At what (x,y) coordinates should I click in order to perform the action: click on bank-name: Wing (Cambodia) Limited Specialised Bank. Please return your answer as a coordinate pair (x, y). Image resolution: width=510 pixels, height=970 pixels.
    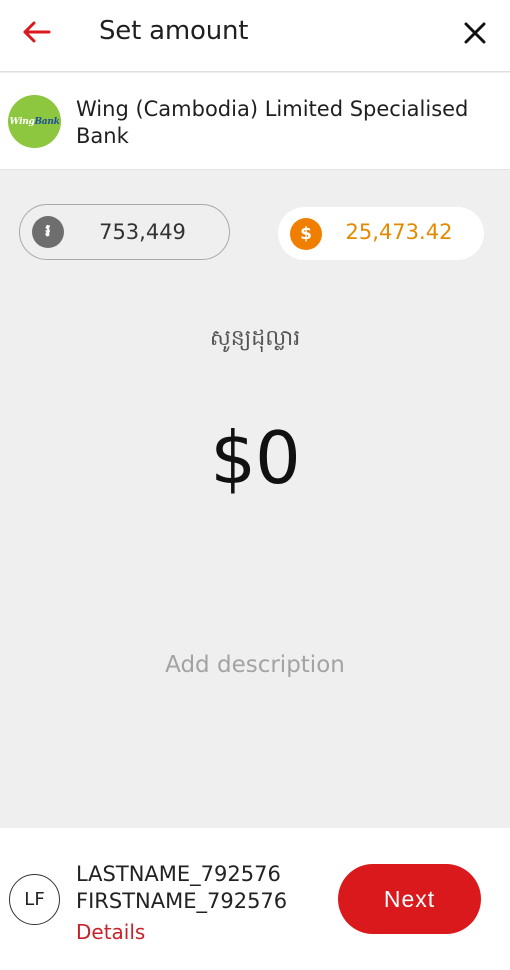
    Looking at the image, I should click on (272, 122).